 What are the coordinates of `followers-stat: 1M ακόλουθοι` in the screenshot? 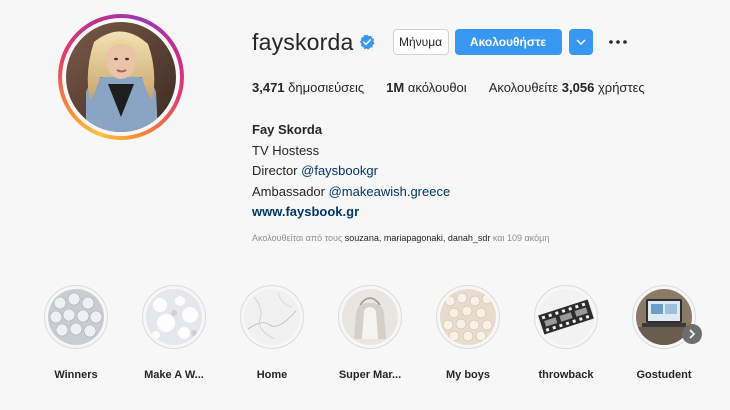 It's located at (426, 87).